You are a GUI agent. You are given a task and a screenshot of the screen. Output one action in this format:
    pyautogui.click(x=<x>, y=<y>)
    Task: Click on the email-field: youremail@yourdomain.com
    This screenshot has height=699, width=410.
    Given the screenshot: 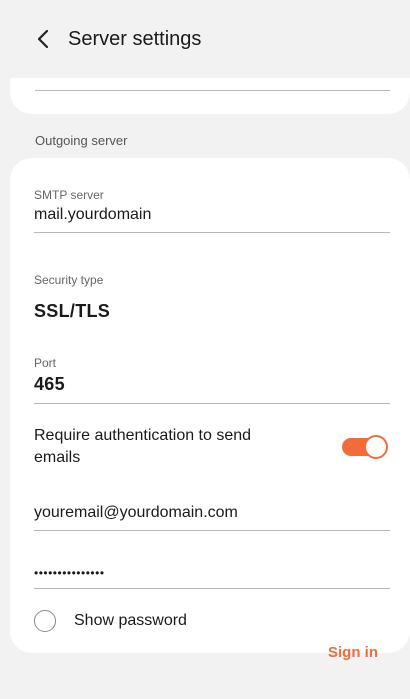 What is the action you would take?
    pyautogui.click(x=212, y=515)
    